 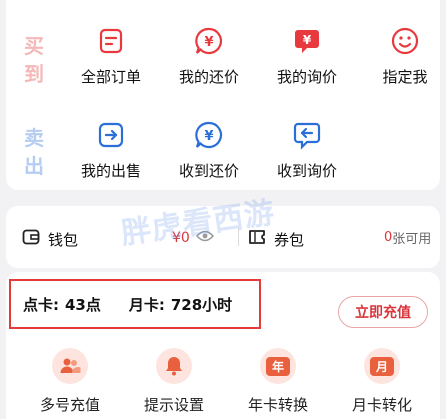 I want to click on multi-account-recharge-button: 多号充值, so click(x=70, y=381).